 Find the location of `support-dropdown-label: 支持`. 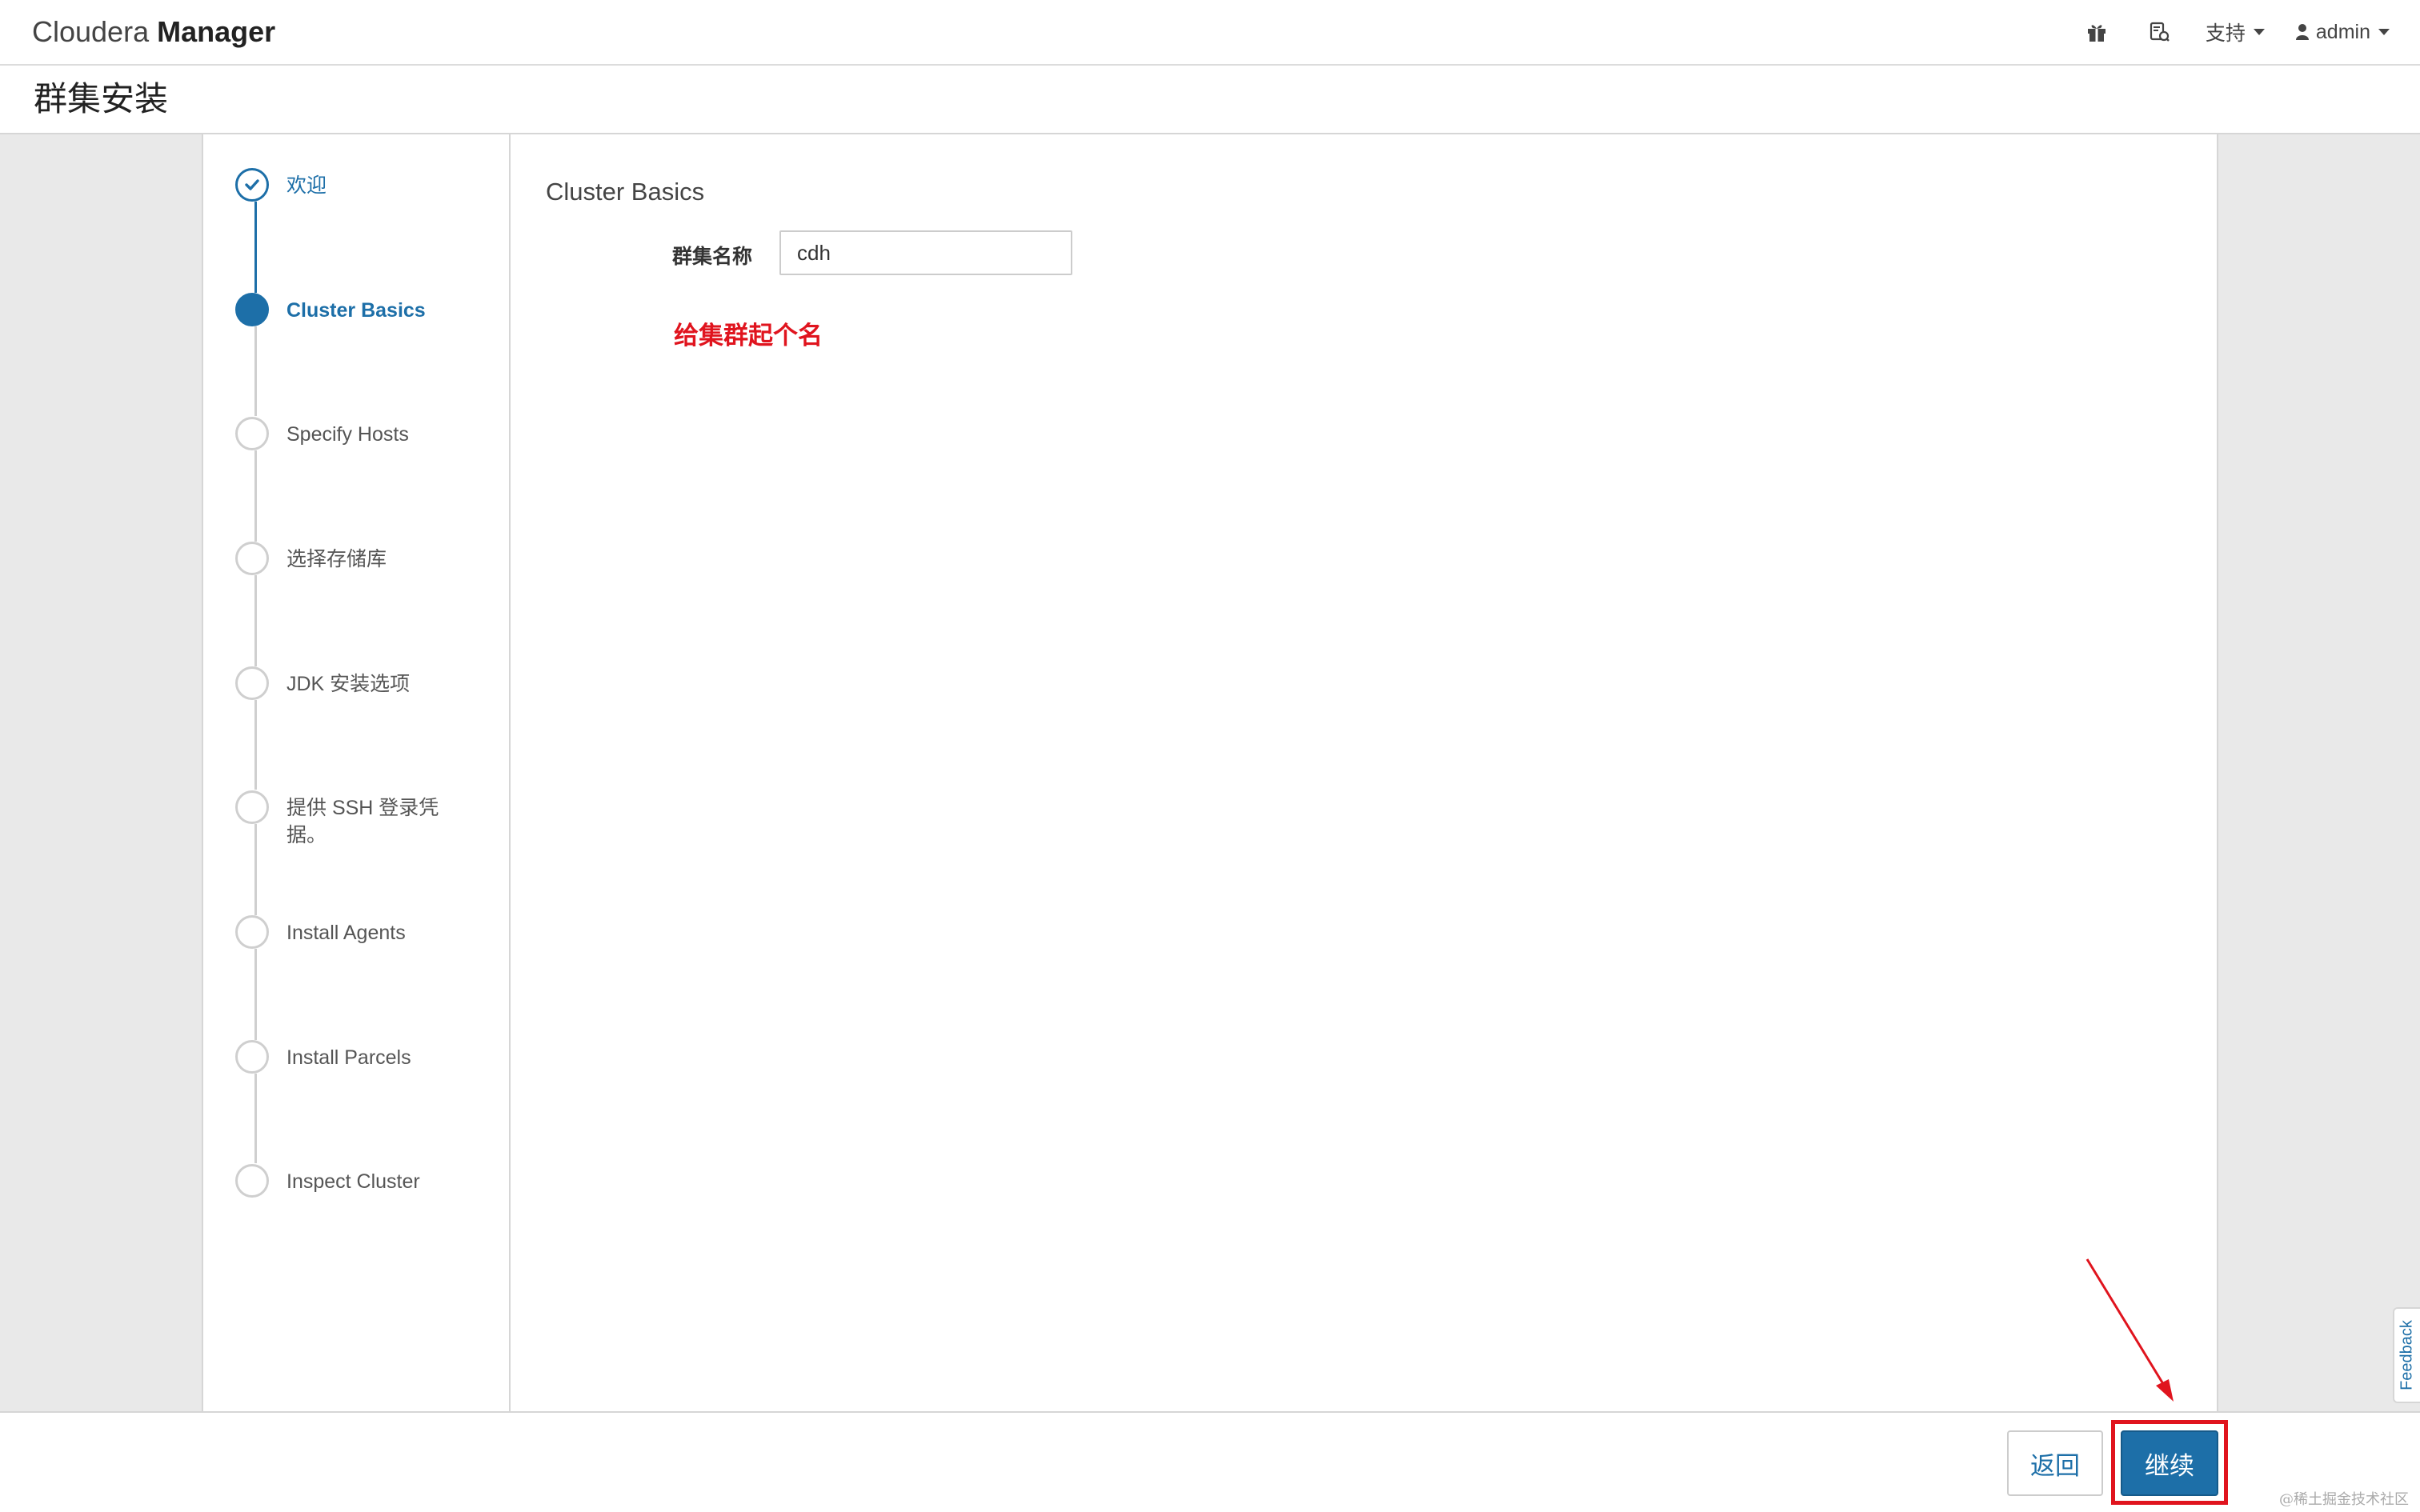

support-dropdown-label: 支持 is located at coordinates (2225, 33).